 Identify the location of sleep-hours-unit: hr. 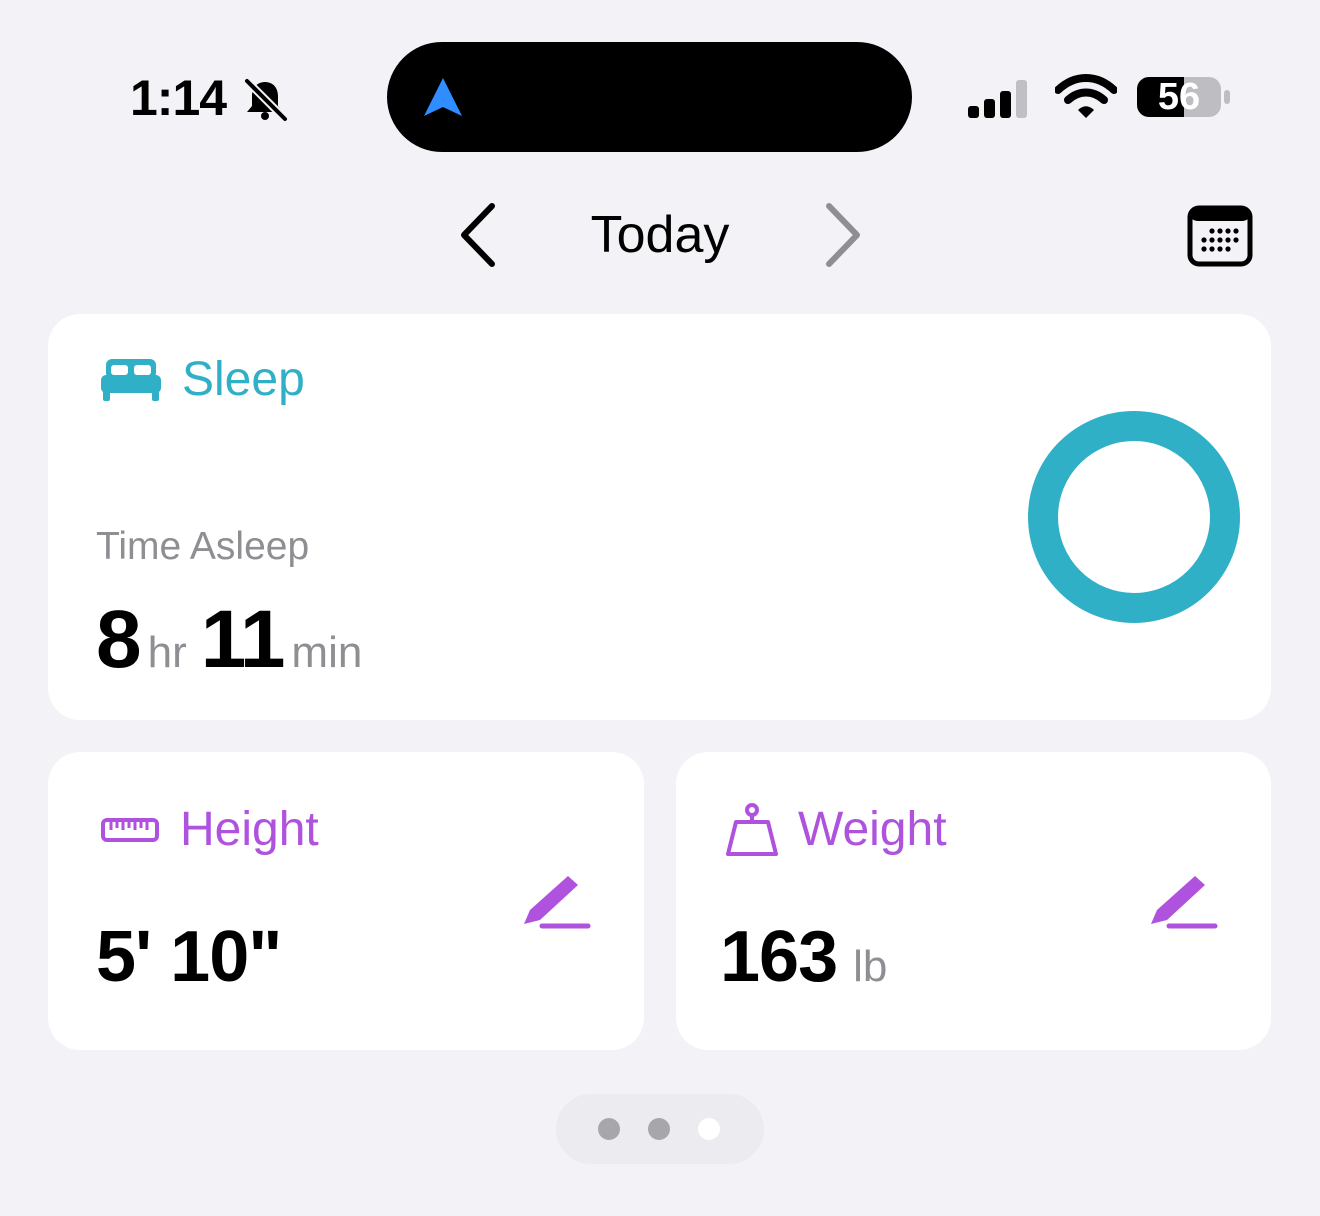
(167, 652).